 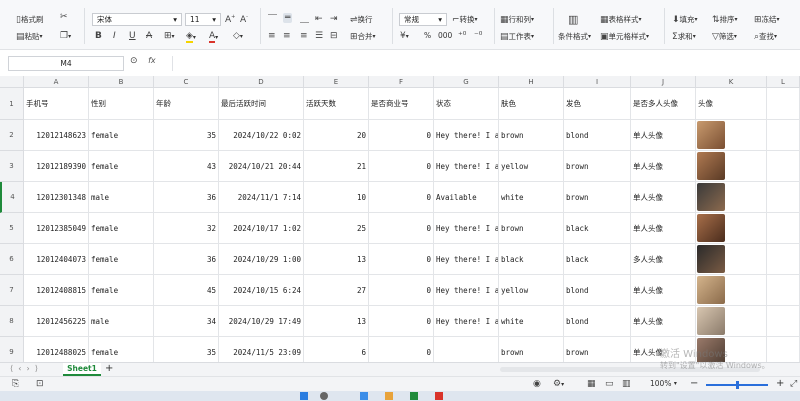 I want to click on worksheet-button: ▤ 工作表 ▾, so click(x=517, y=36).